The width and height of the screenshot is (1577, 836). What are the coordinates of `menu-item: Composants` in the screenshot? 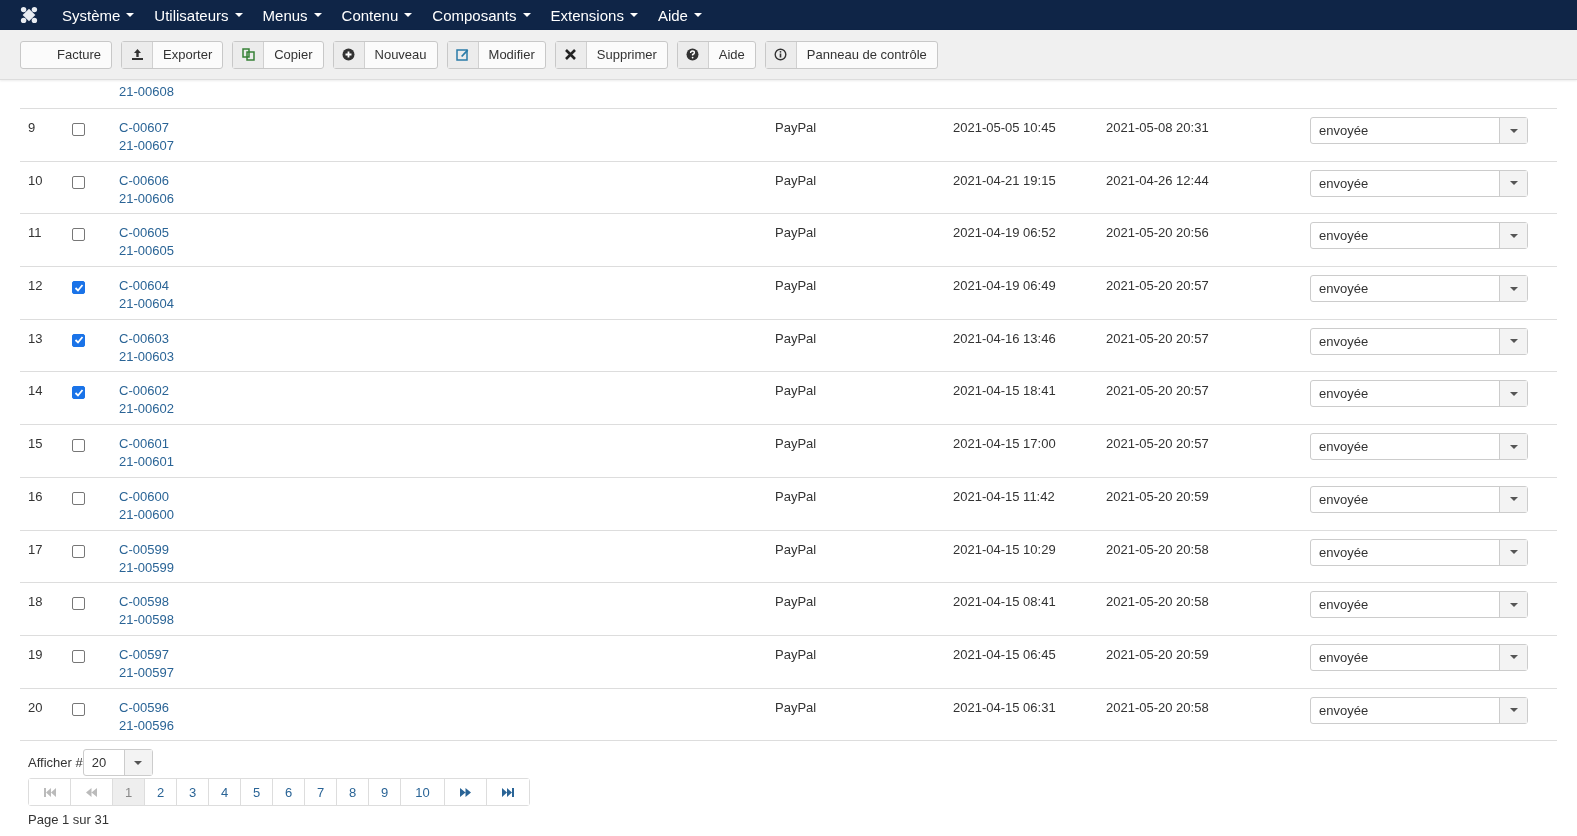 It's located at (481, 15).